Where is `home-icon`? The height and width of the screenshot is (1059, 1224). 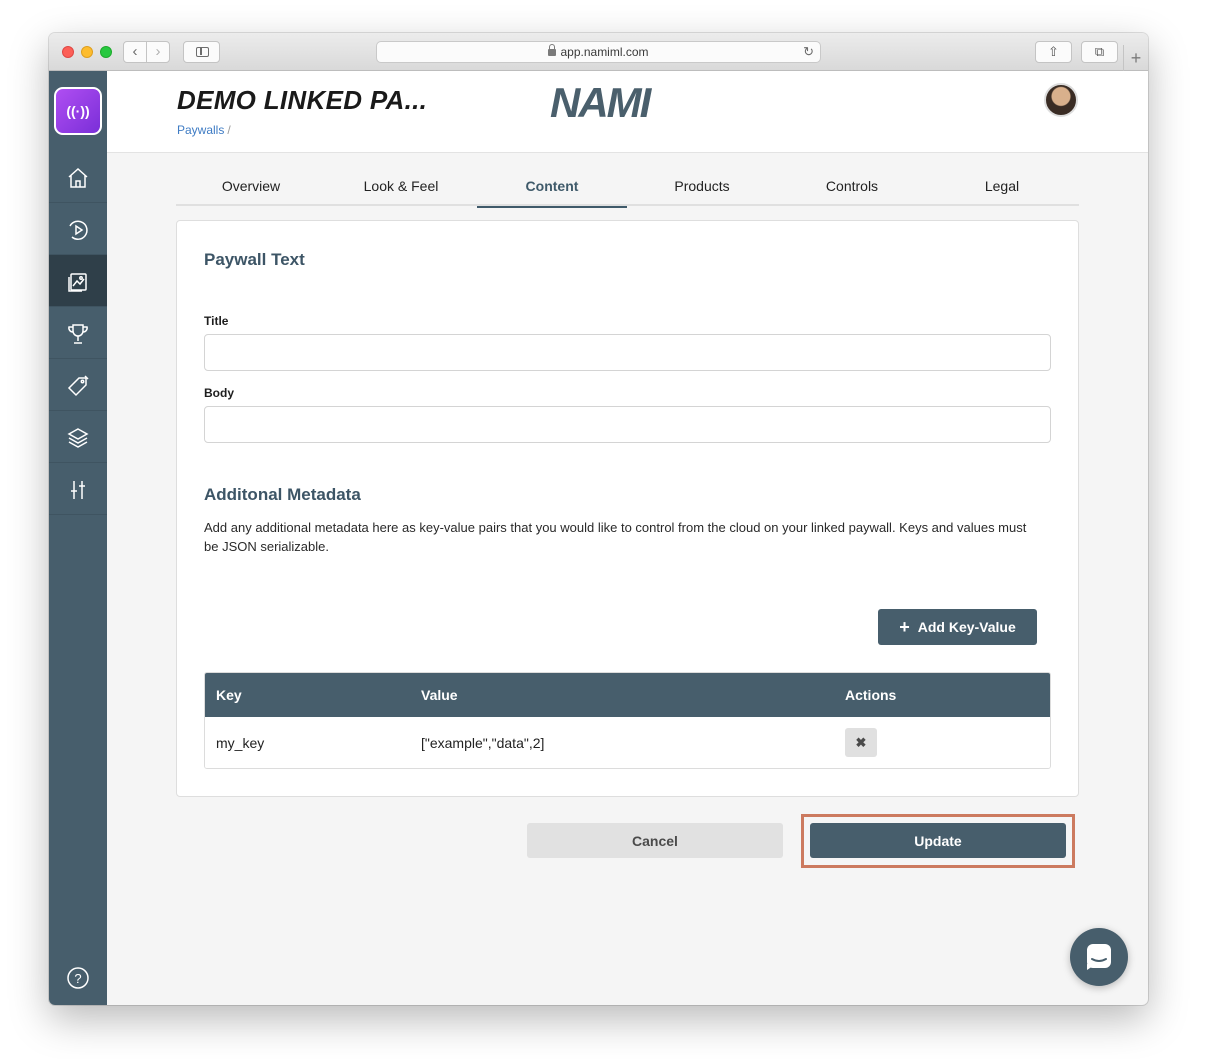
home-icon is located at coordinates (78, 177).